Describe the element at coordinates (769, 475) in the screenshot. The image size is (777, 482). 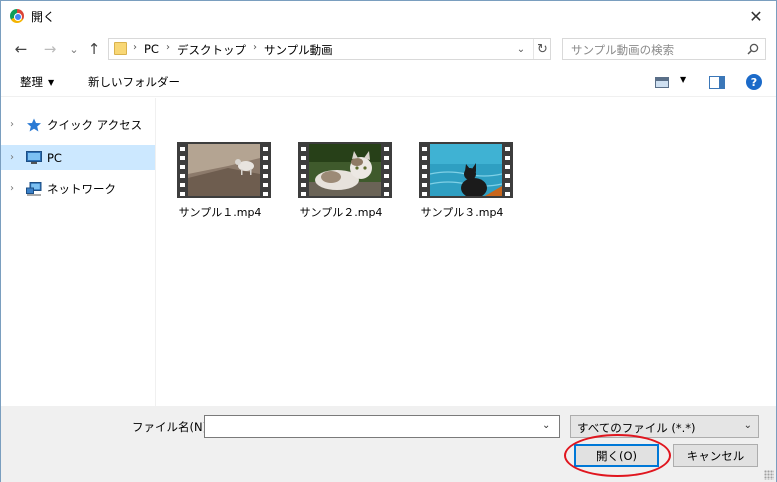
I see `resize-grip` at that location.